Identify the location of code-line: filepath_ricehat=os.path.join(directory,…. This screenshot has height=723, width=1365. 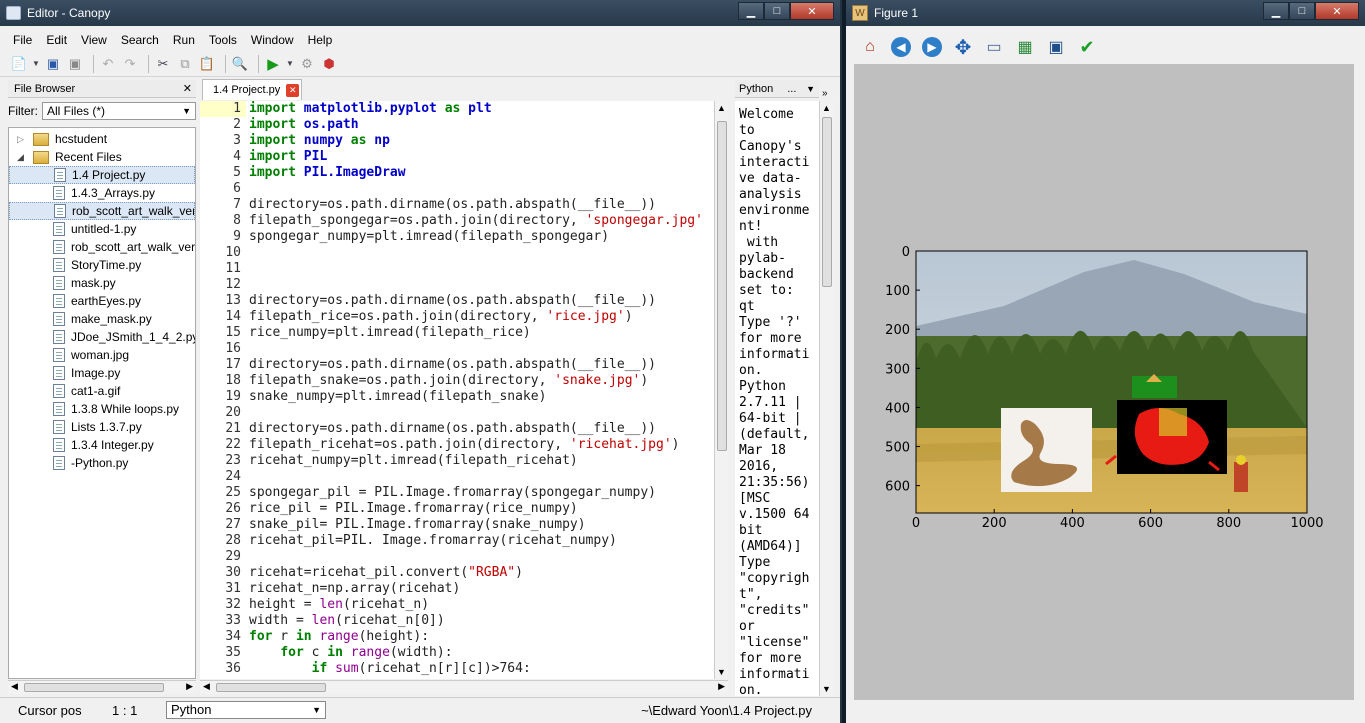
(481, 445).